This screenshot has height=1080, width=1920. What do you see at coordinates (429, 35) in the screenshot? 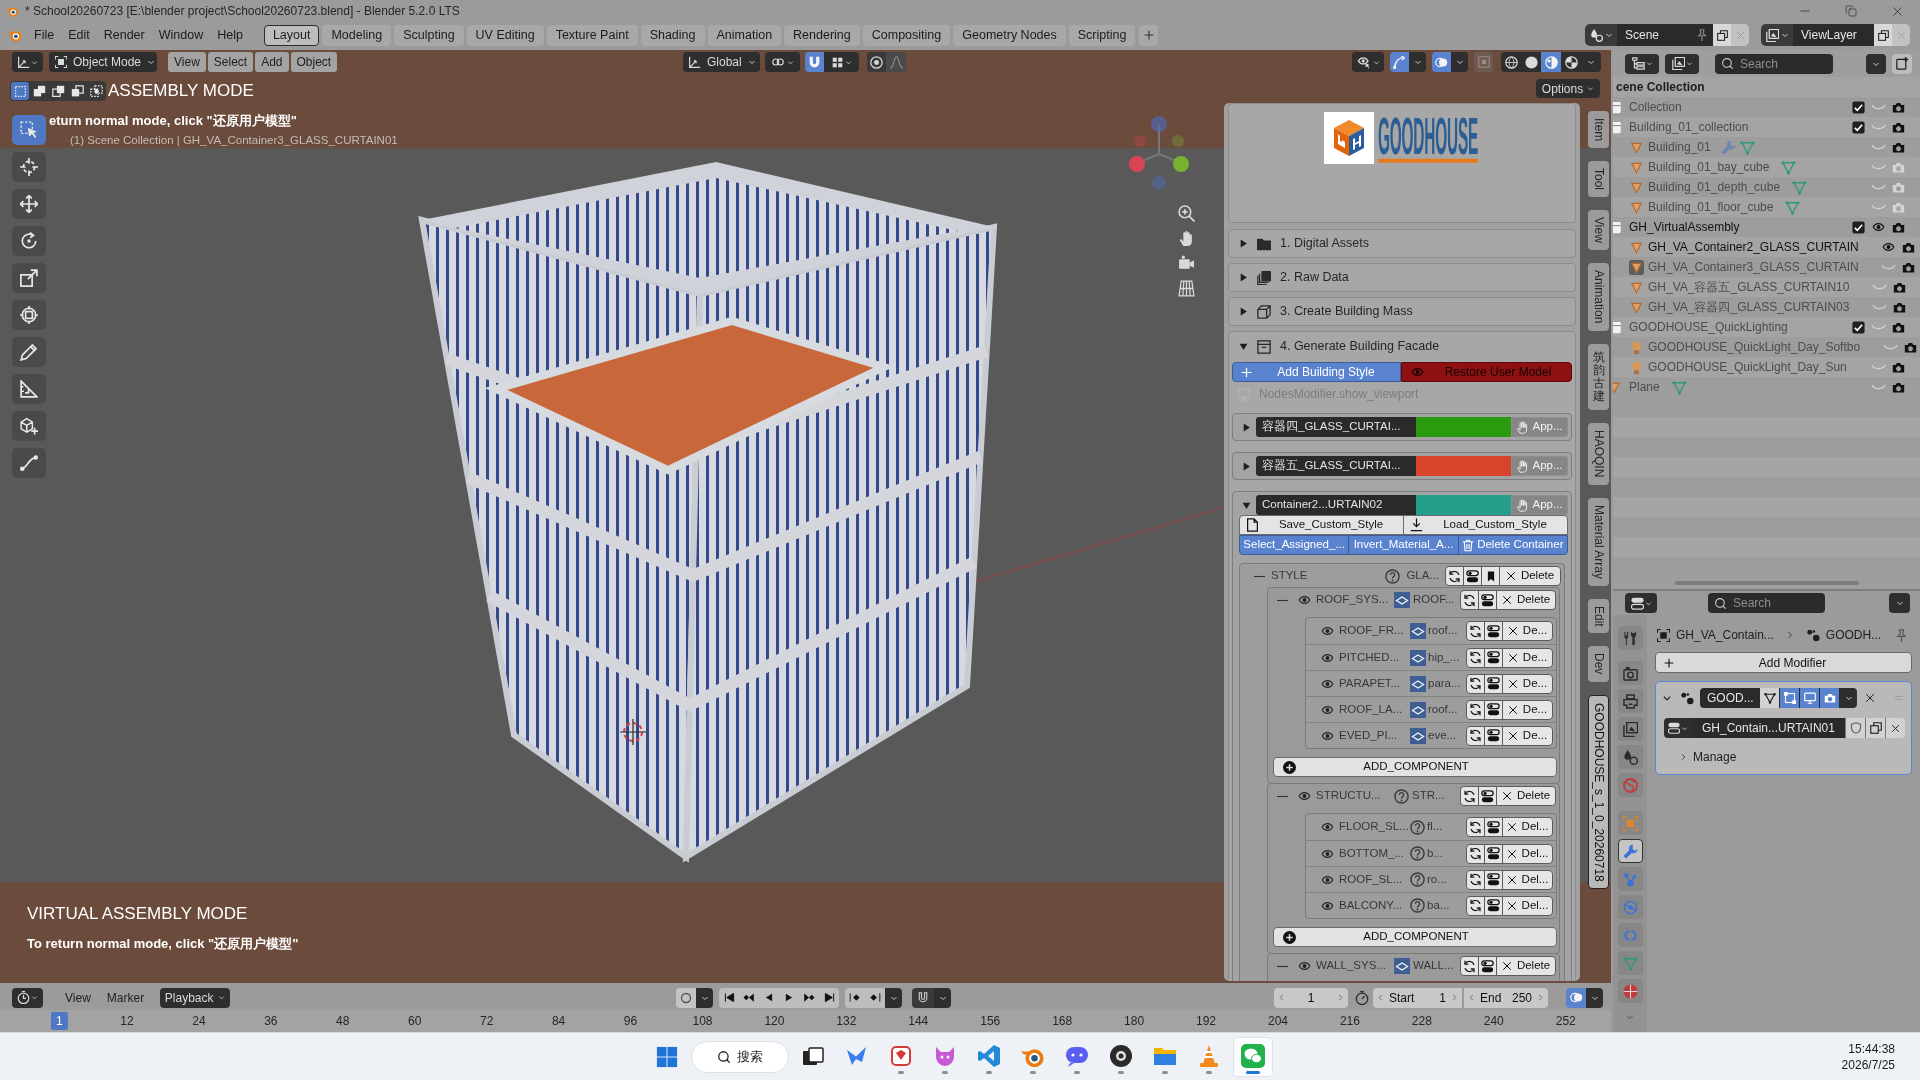
I see `workspace-tab: Sculpting` at bounding box center [429, 35].